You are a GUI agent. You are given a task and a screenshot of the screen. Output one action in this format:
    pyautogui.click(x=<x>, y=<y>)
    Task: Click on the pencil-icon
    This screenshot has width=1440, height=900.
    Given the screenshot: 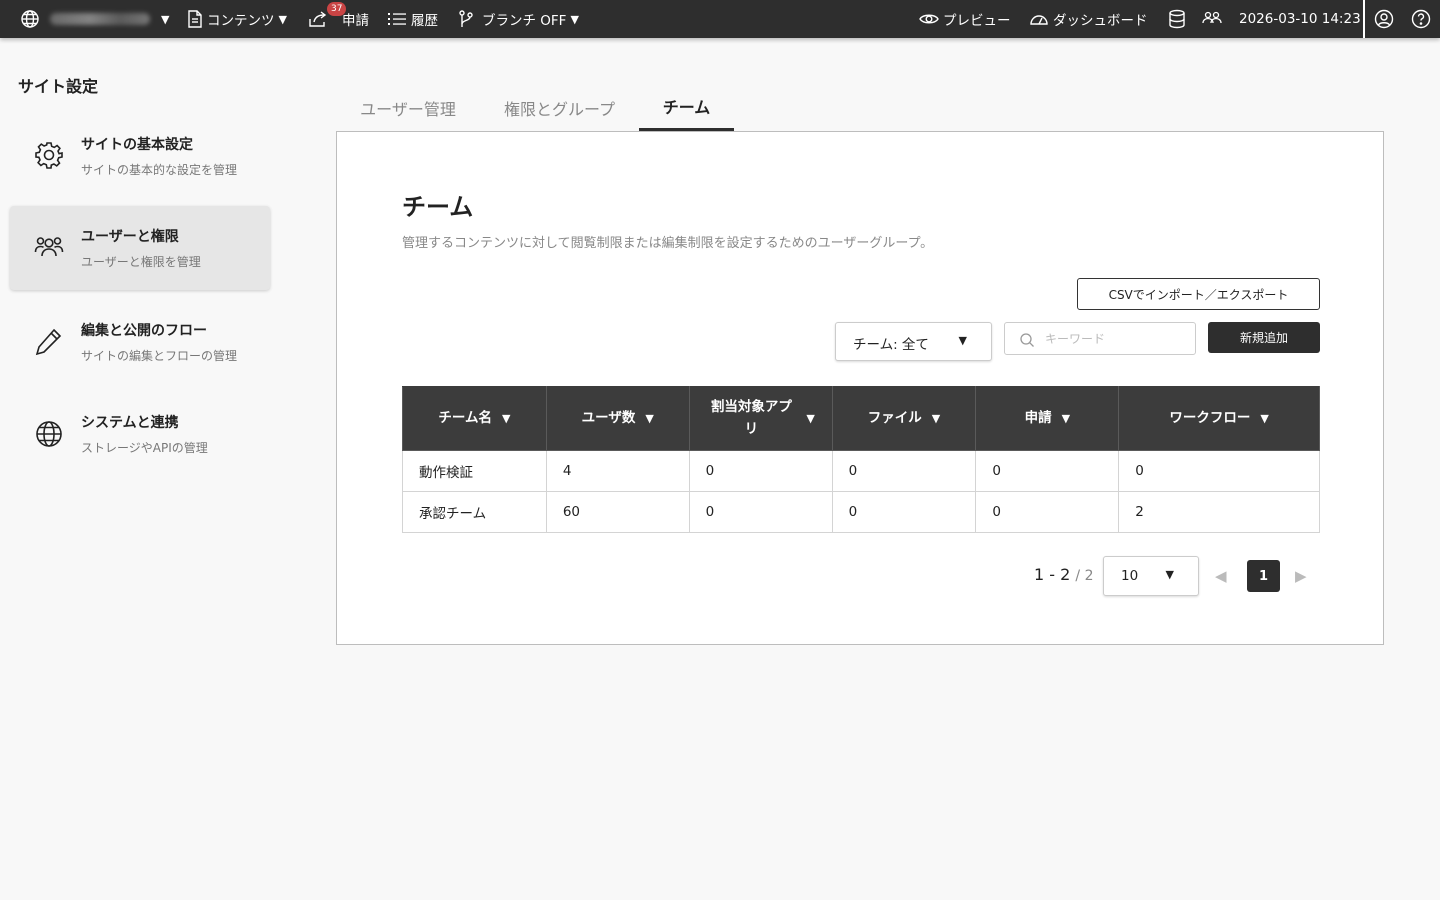 What is the action you would take?
    pyautogui.click(x=49, y=344)
    